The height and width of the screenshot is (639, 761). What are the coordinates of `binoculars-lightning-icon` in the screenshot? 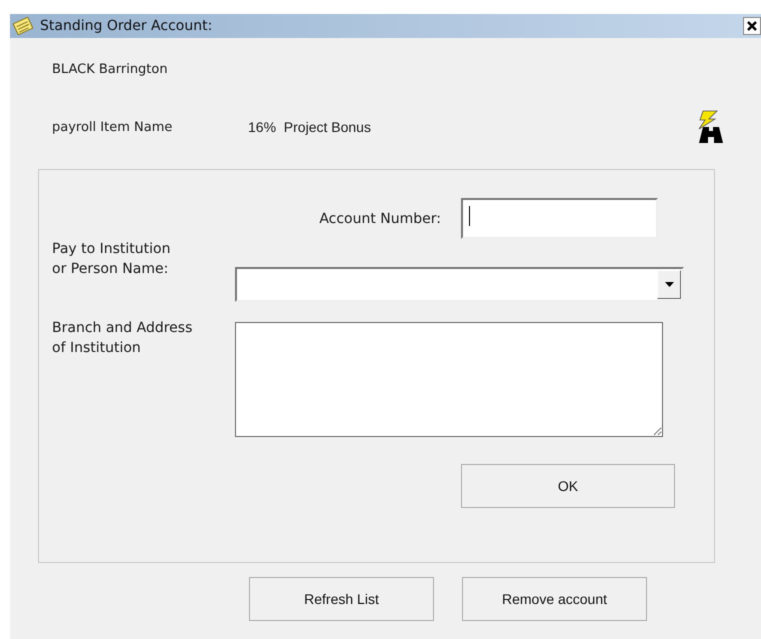 It's located at (711, 127).